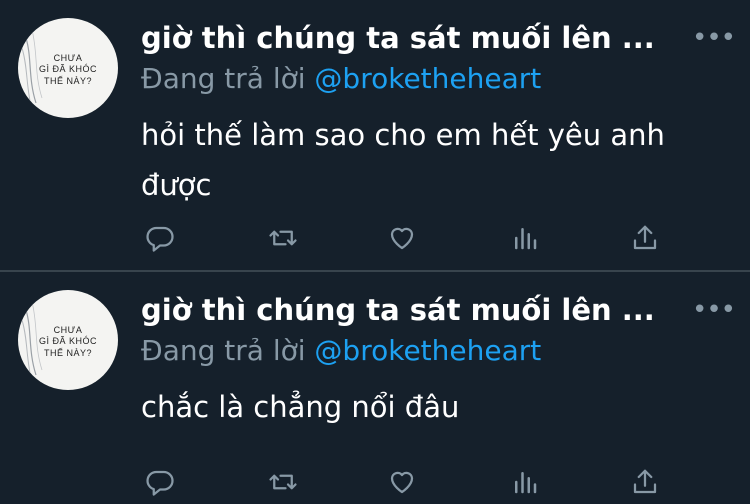 The image size is (750, 504). Describe the element at coordinates (300, 407) in the screenshot. I see `tweet-text: chắc là chẳng nổi đâu` at that location.